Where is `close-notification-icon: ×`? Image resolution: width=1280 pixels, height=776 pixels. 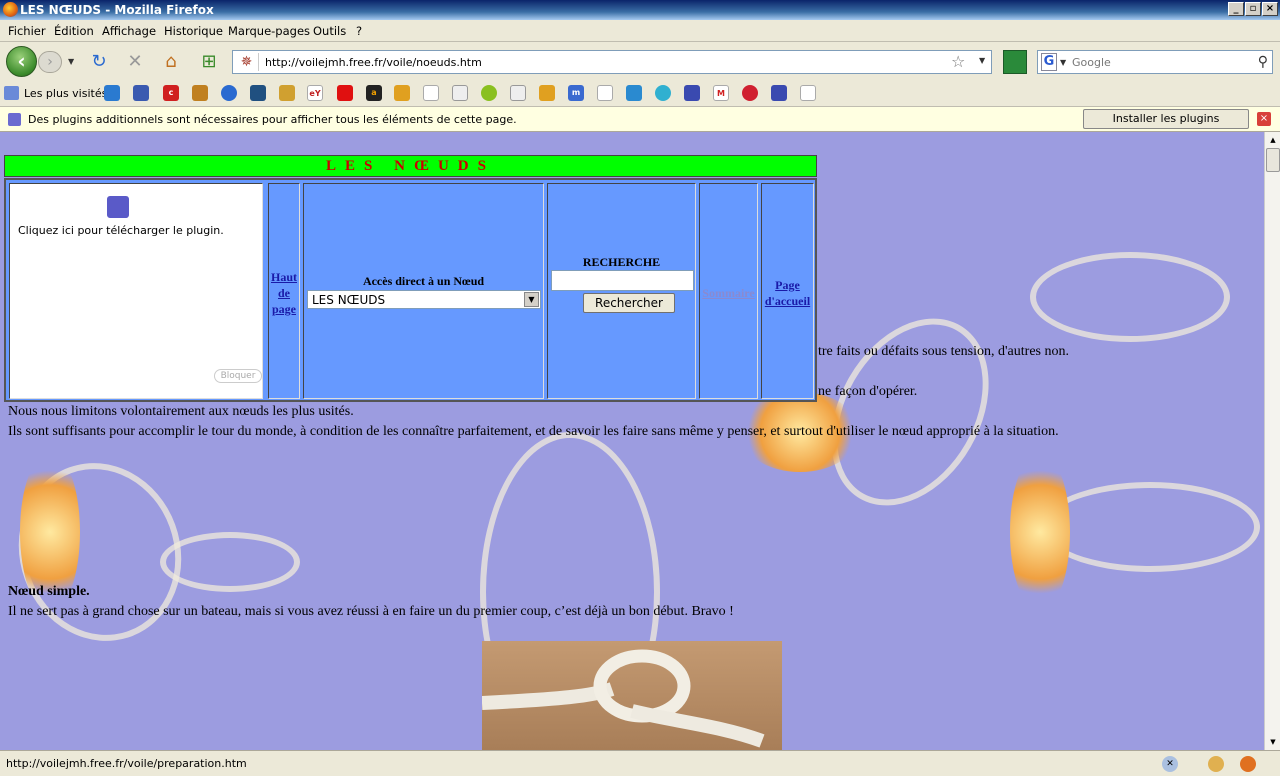
close-notification-icon: × is located at coordinates (1264, 119).